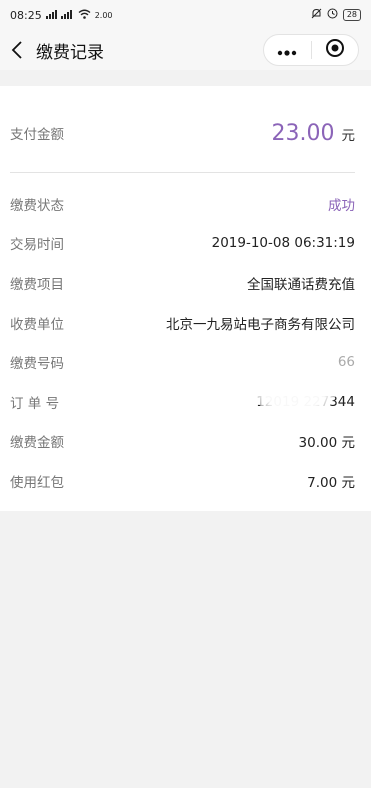 This screenshot has width=371, height=788. Describe the element at coordinates (326, 443) in the screenshot. I see `detail-value: 30.00 元` at that location.